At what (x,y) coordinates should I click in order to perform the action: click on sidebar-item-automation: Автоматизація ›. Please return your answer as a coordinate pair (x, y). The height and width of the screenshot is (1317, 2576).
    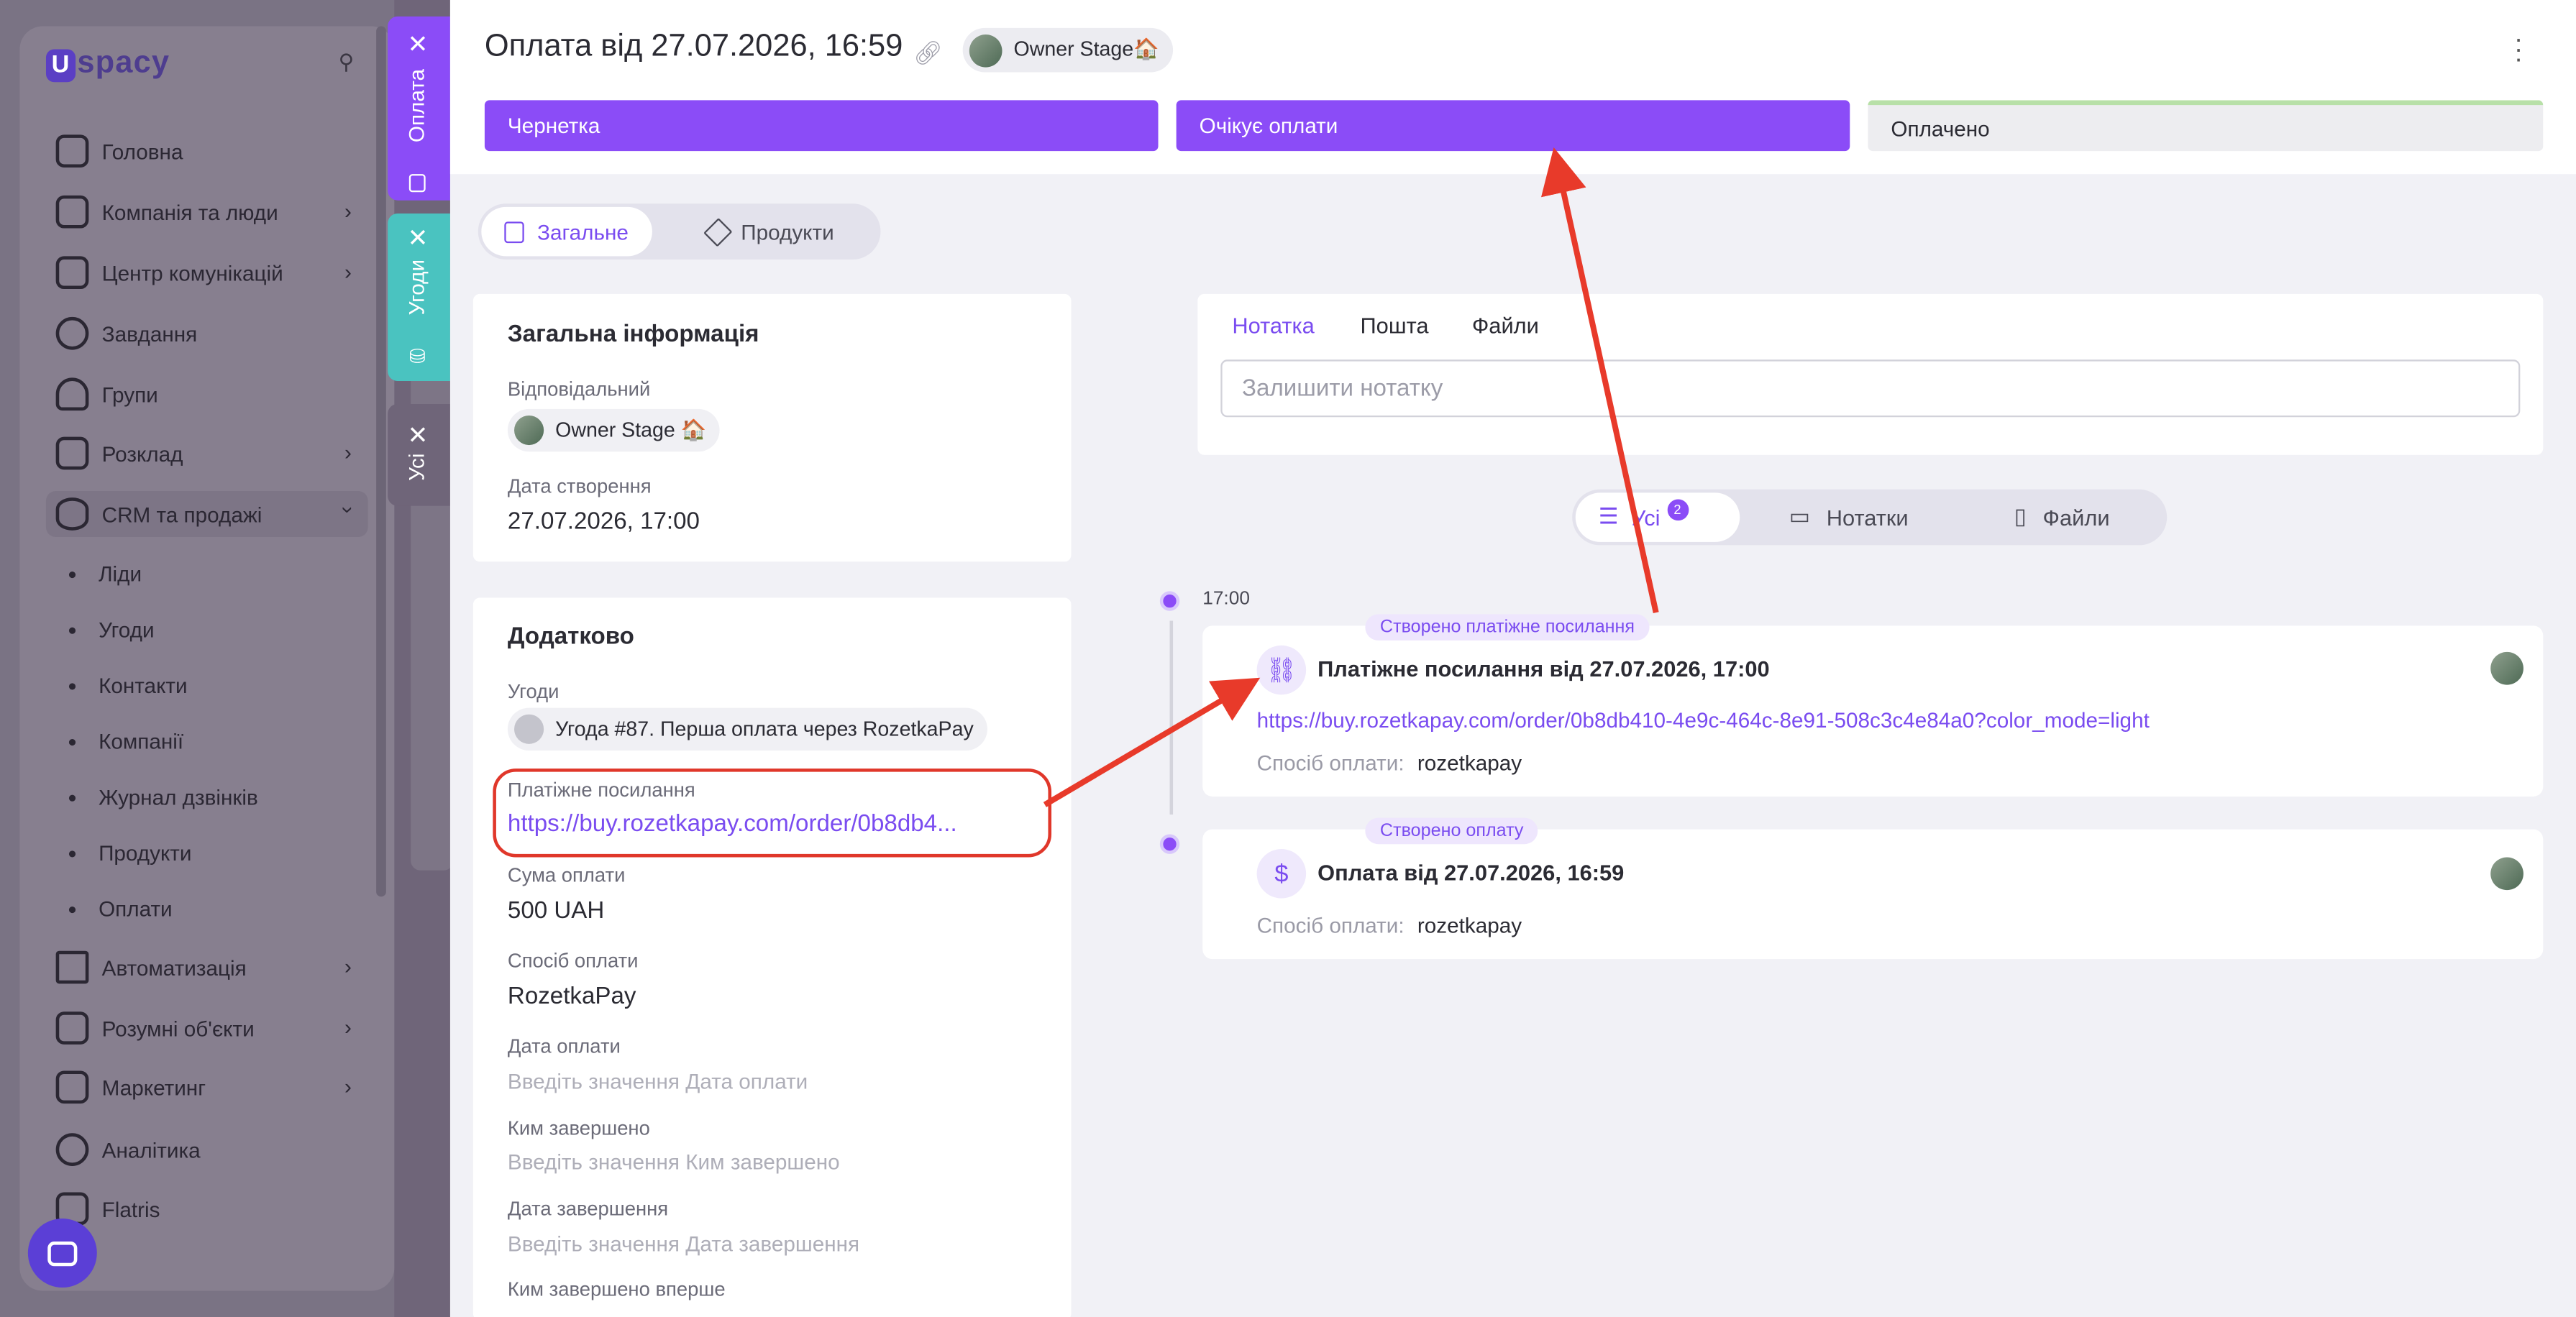
    Looking at the image, I should click on (211, 967).